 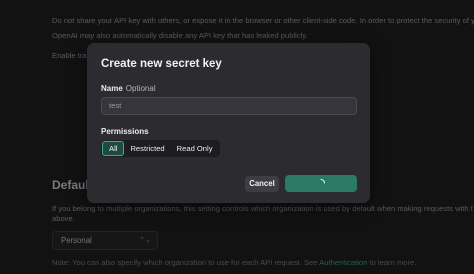 What do you see at coordinates (195, 148) in the screenshot?
I see `permission-option-read-only: Read Only` at bounding box center [195, 148].